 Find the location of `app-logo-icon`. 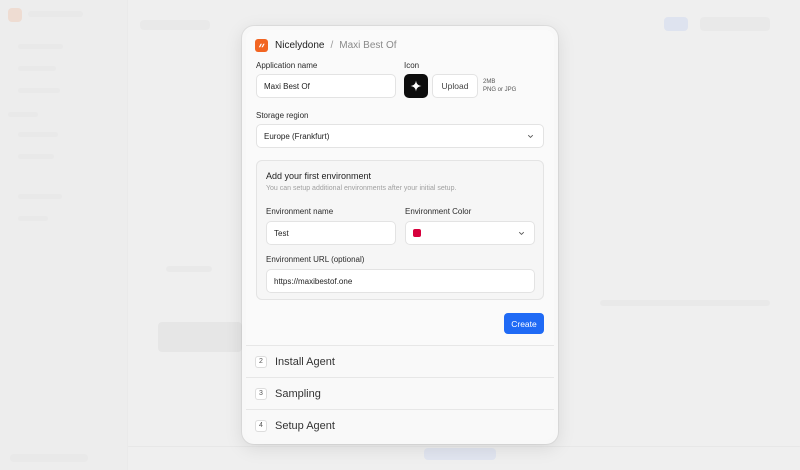

app-logo-icon is located at coordinates (261, 45).